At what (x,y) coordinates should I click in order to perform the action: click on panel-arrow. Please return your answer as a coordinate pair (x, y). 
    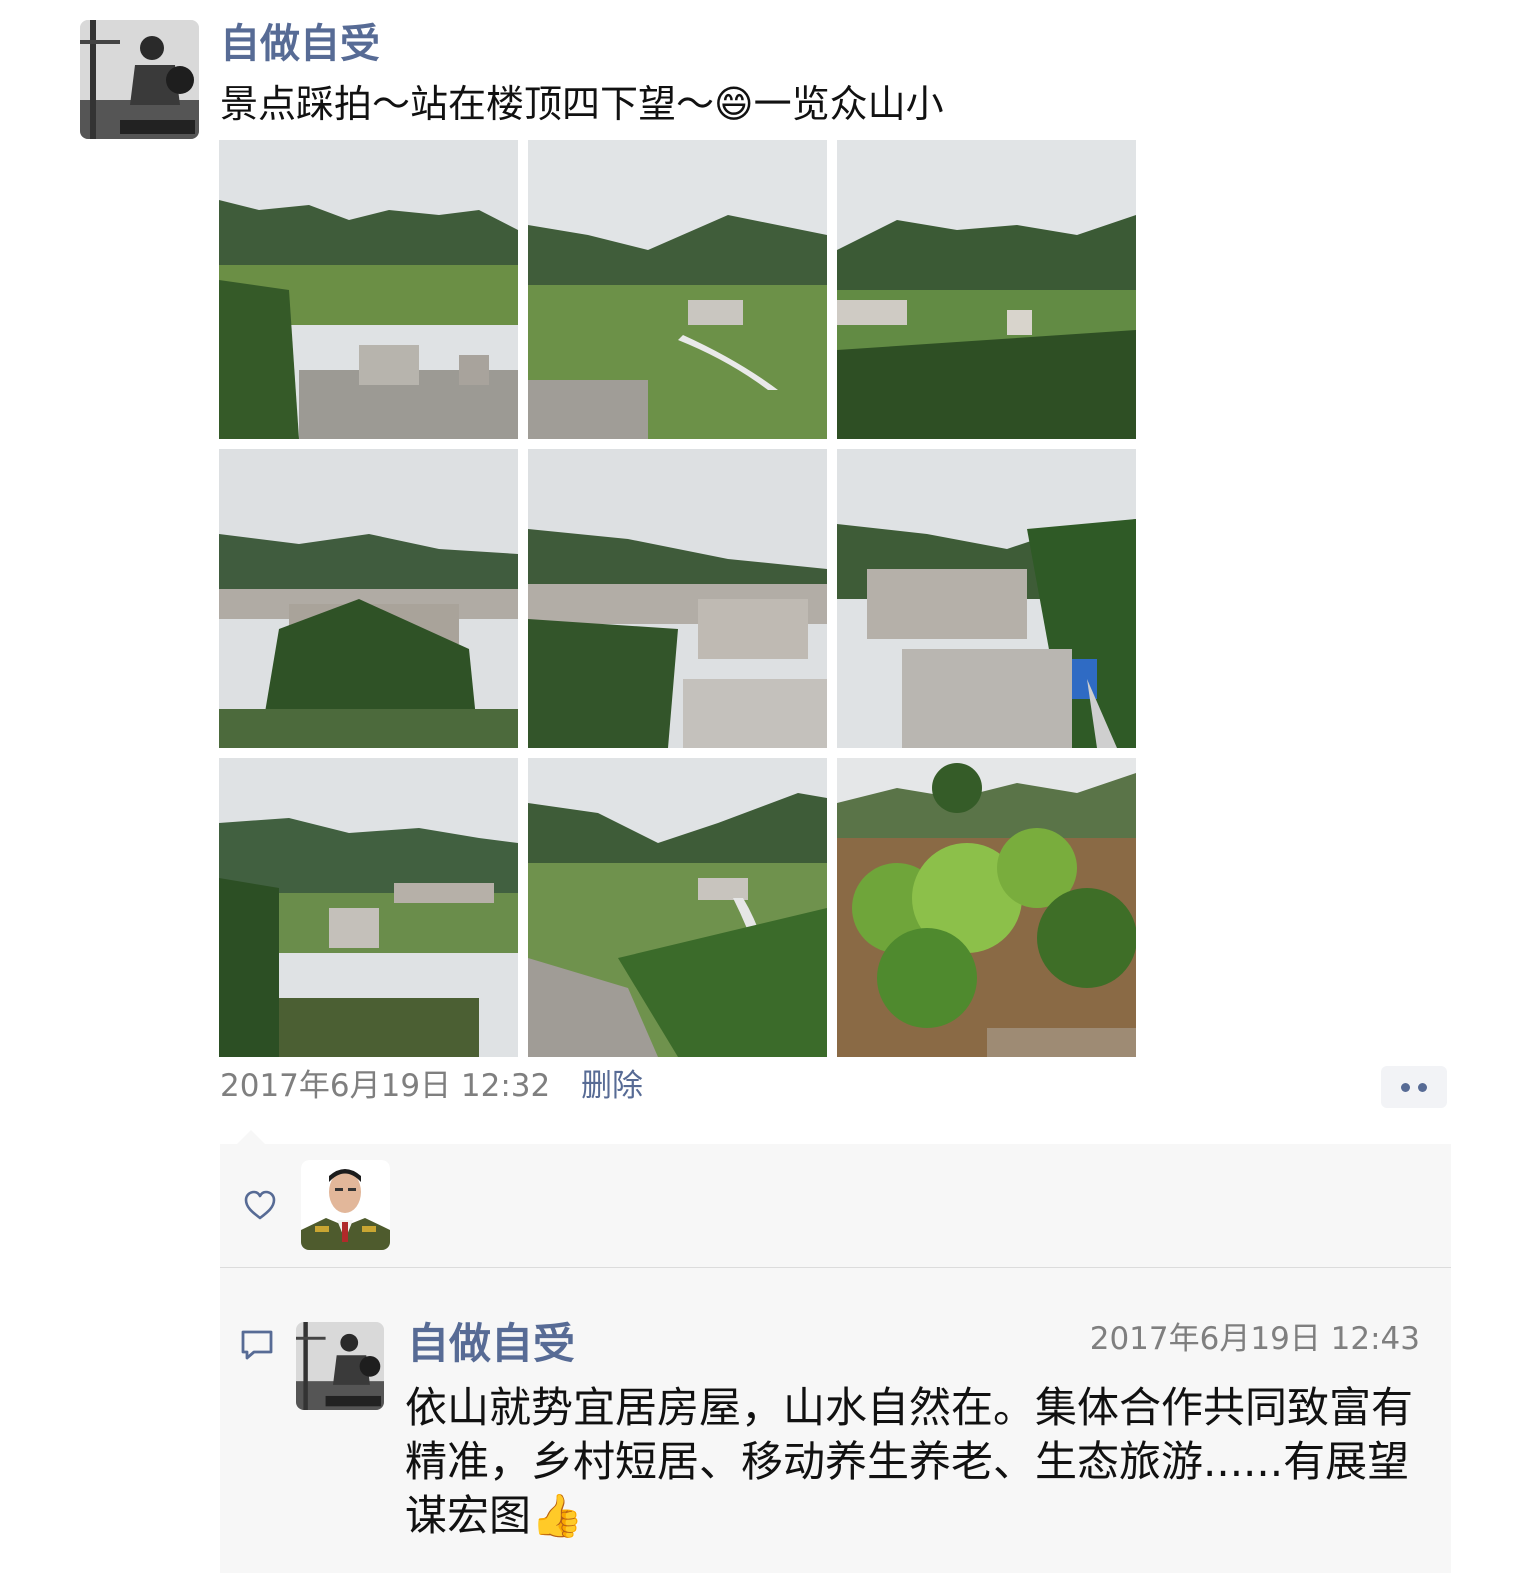
    Looking at the image, I should click on (251, 1137).